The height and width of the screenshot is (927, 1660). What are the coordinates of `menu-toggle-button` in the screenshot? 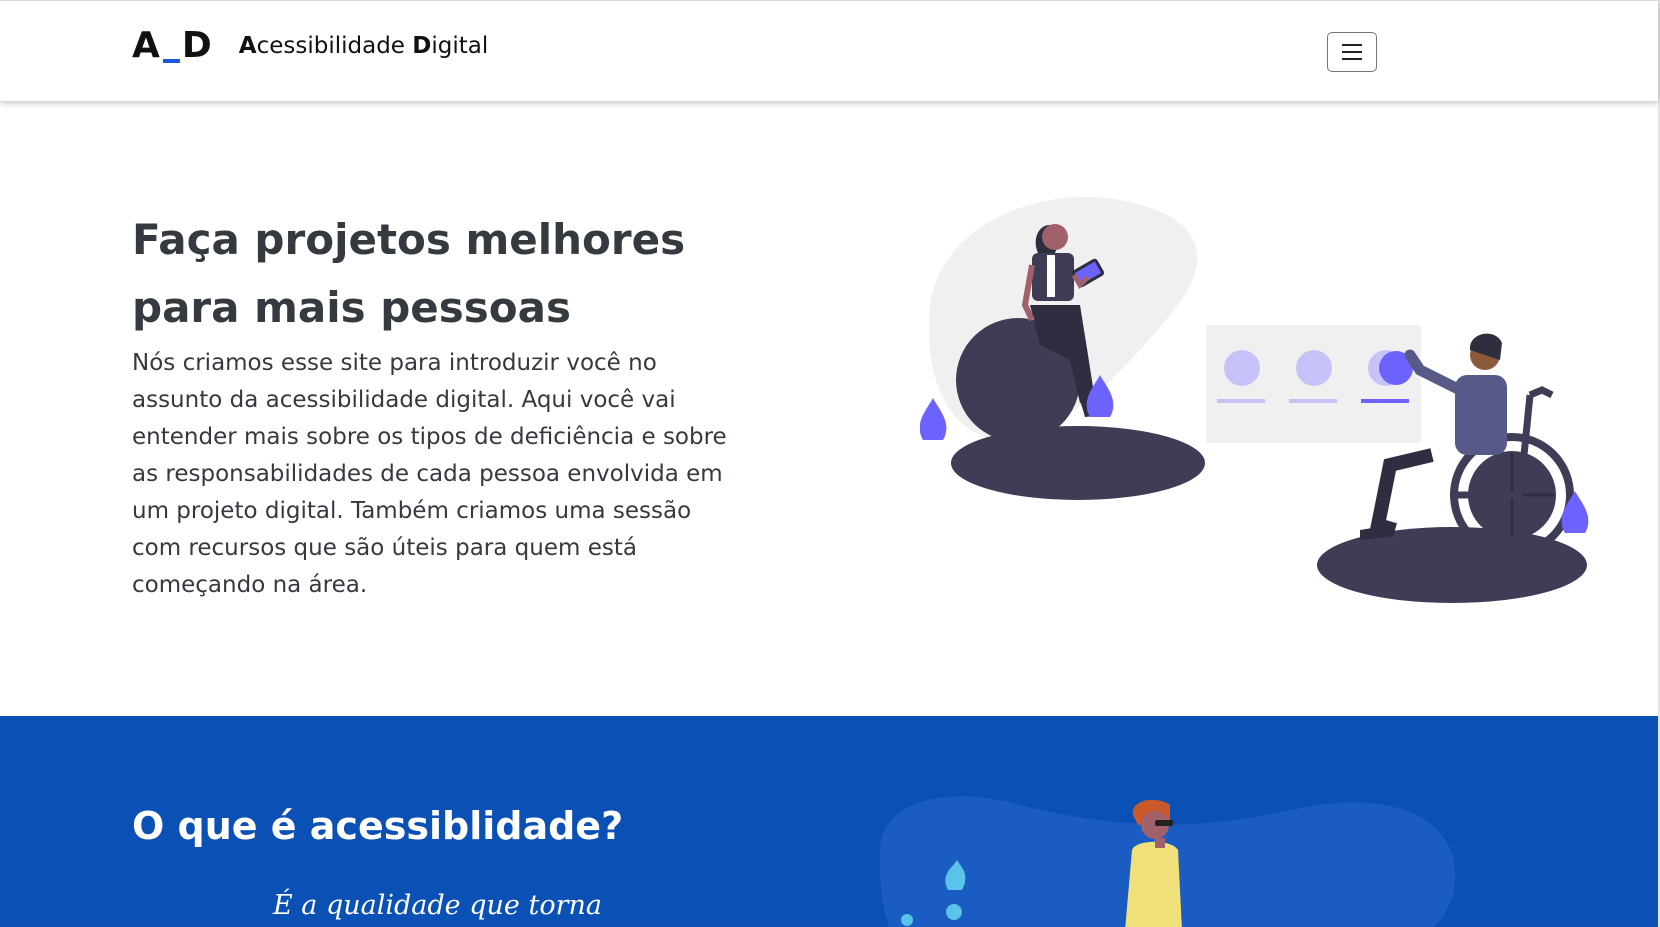 It's located at (1352, 52).